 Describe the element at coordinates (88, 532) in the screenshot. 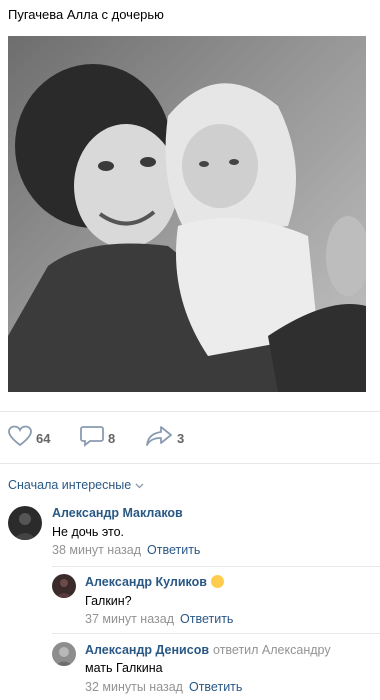

I see `comment-text: Не дочь это.` at that location.